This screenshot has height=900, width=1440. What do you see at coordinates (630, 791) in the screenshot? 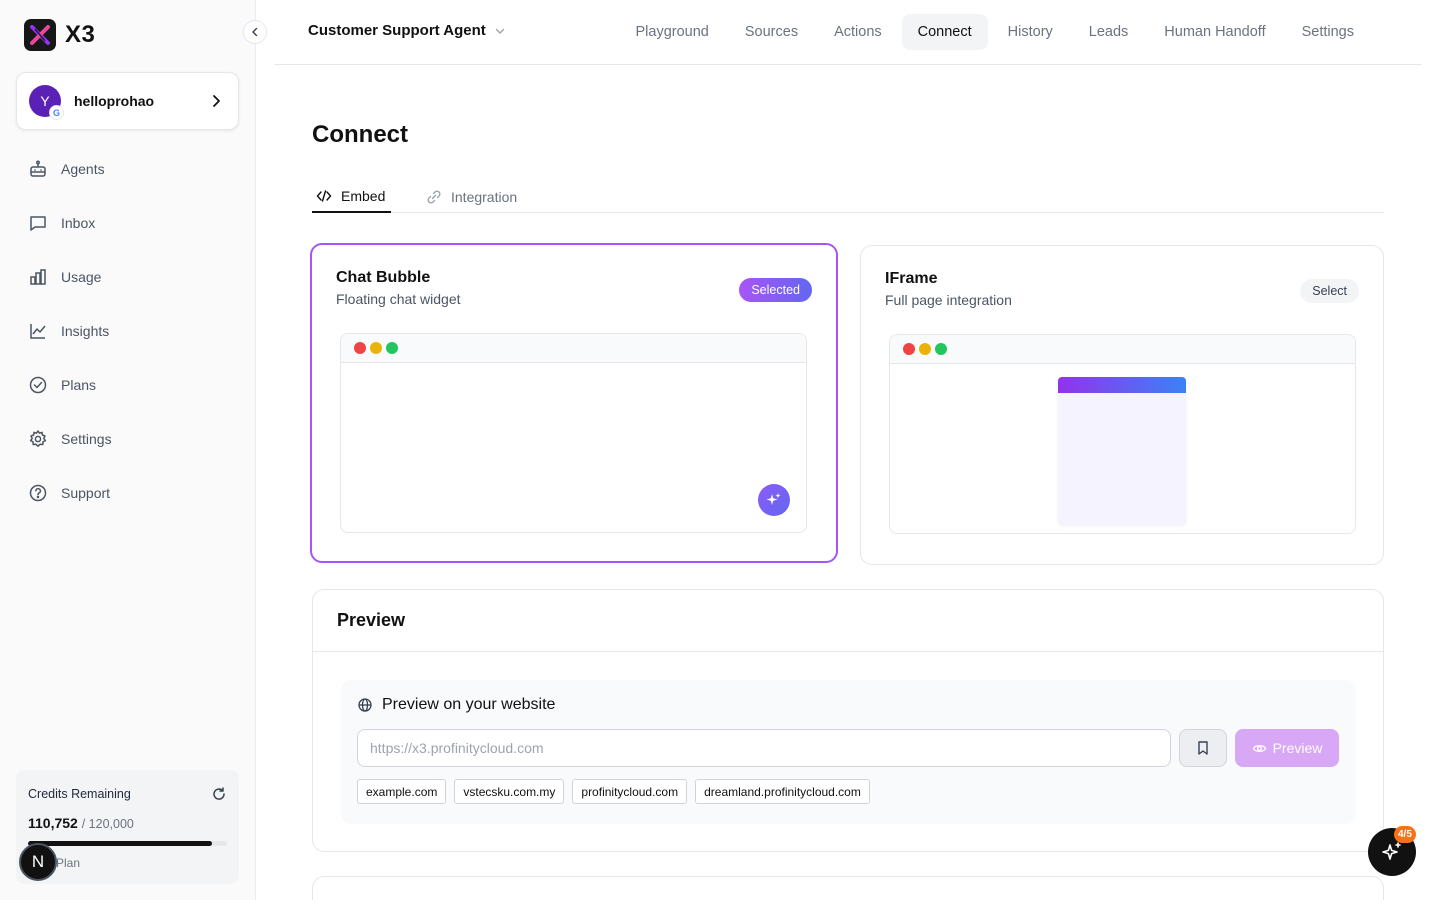
I see `domain-chip: profinitycloud.com` at bounding box center [630, 791].